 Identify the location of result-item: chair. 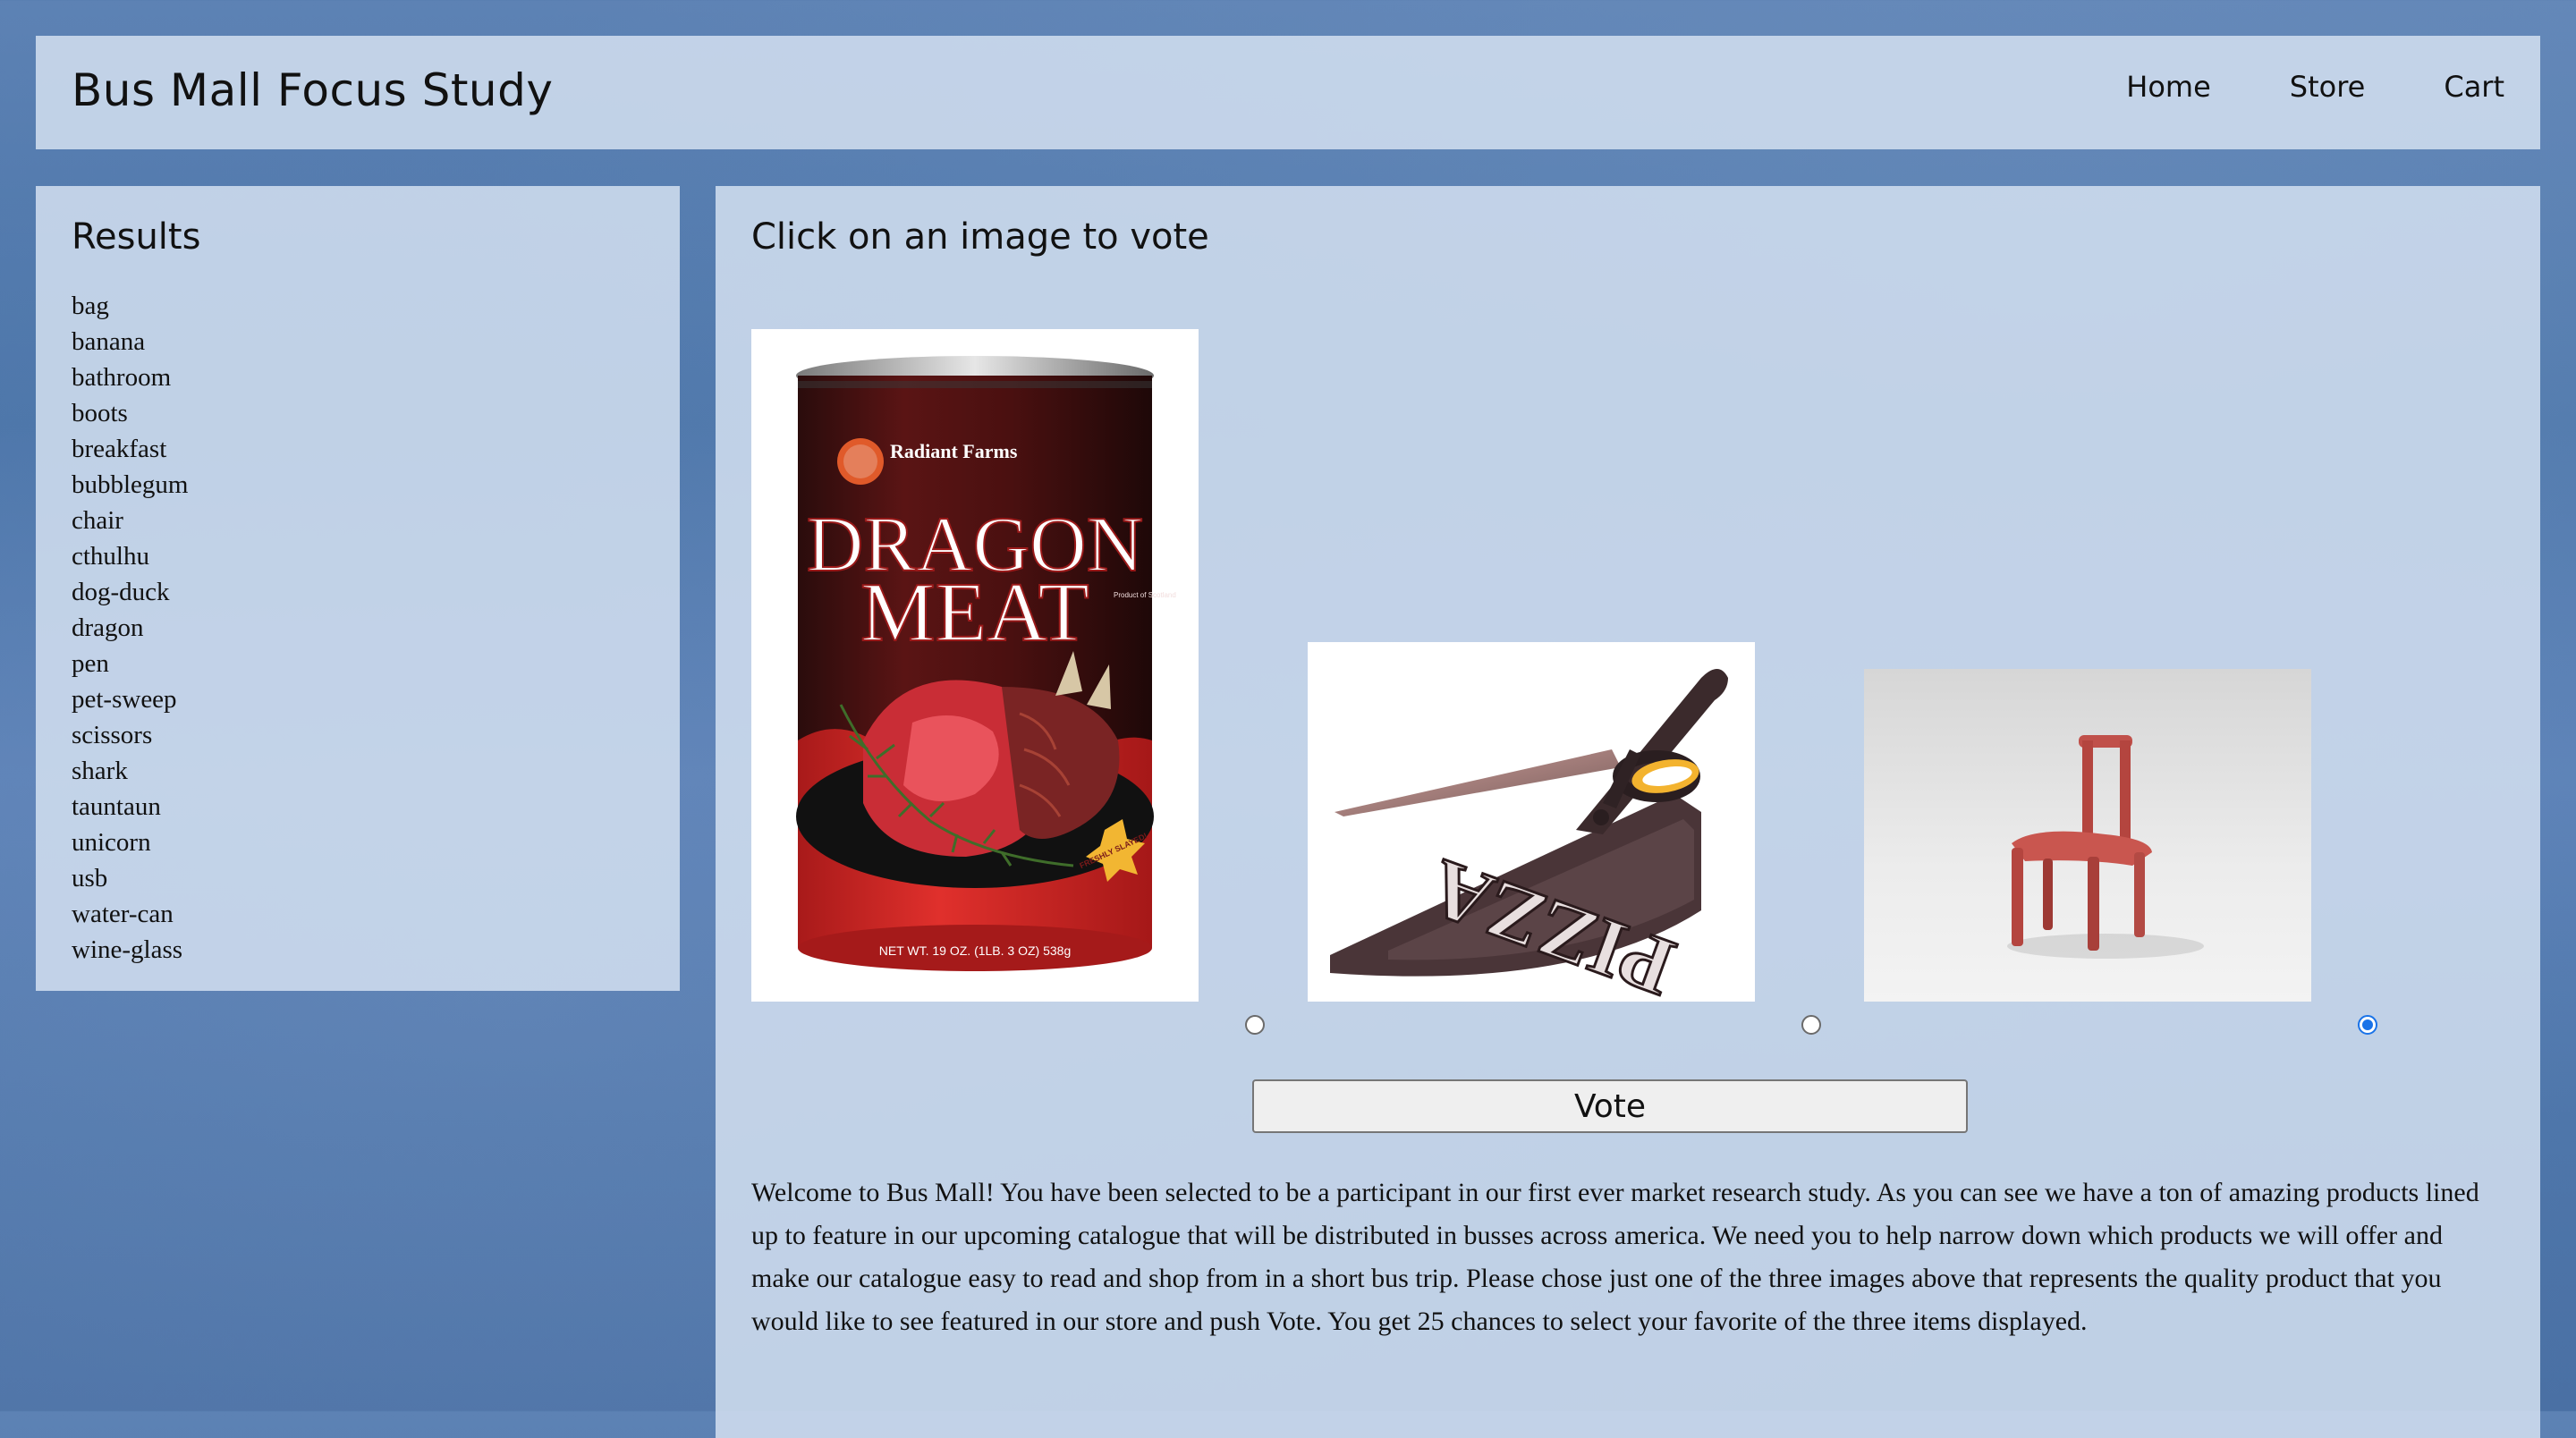
(97, 520).